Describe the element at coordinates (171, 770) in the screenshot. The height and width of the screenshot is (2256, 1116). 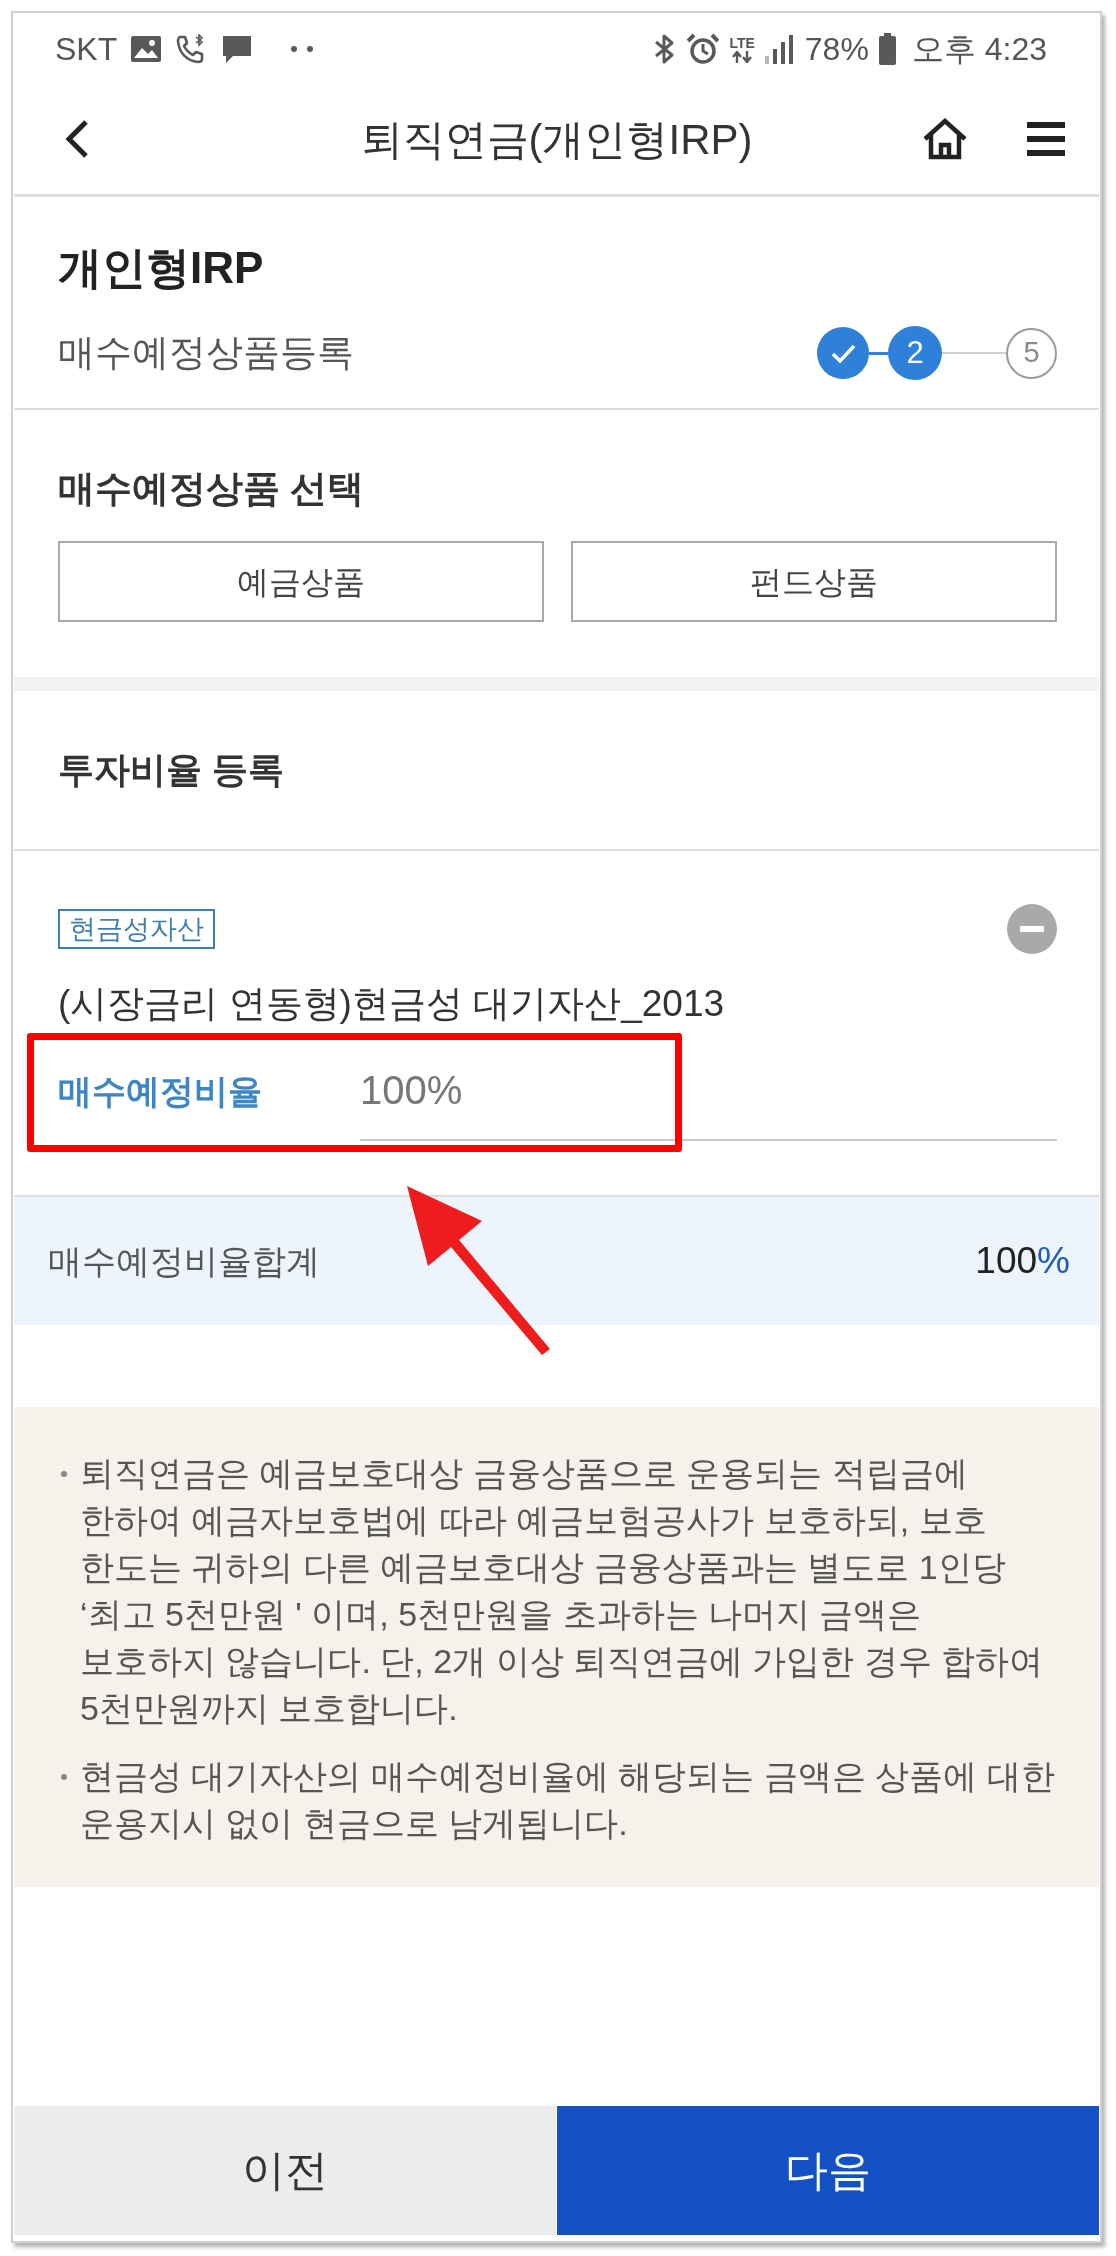
I see `section-heading: 투자비율 등록` at that location.